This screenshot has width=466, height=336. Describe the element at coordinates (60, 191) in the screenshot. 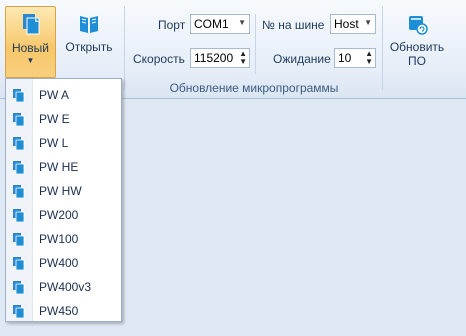

I see `menu-item-label: PW HW` at that location.